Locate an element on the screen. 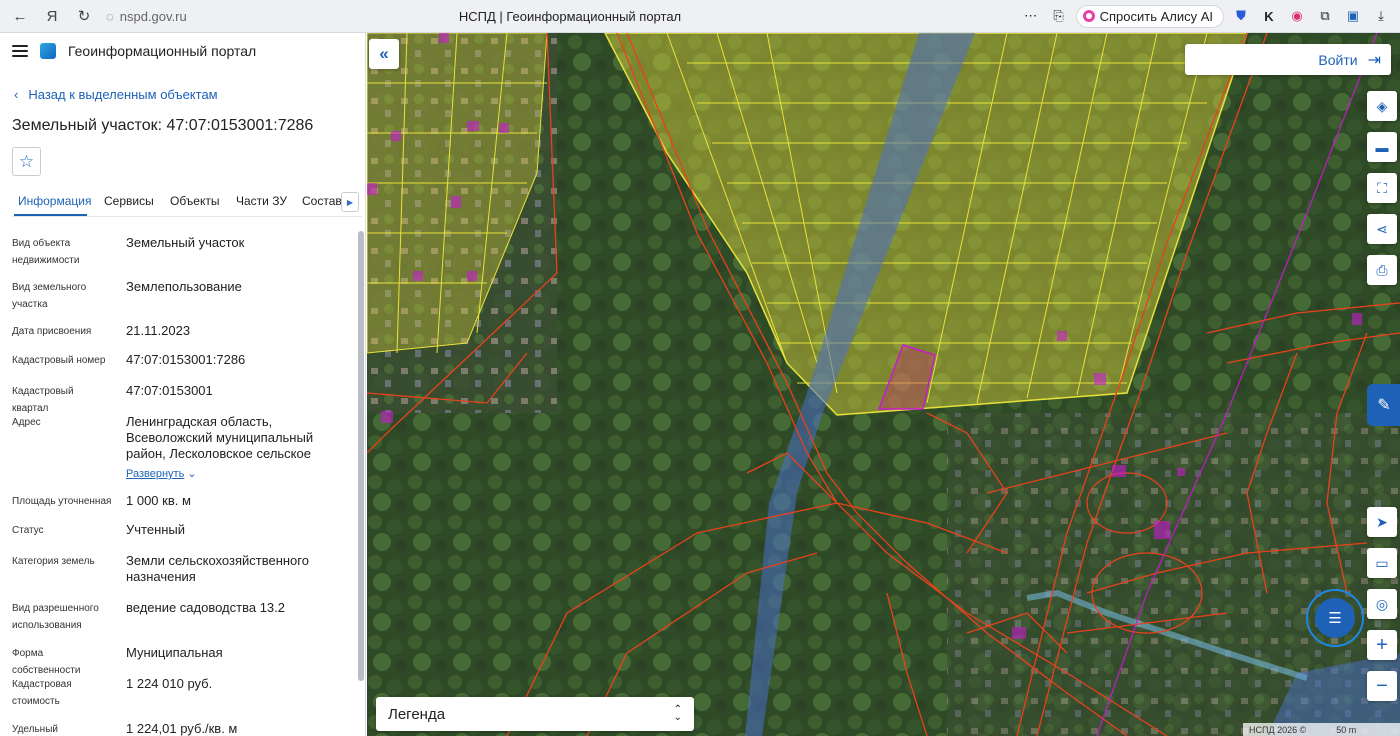 Image resolution: width=1400 pixels, height=736 pixels. panel-header: Геоинформационный портал is located at coordinates (134, 51).